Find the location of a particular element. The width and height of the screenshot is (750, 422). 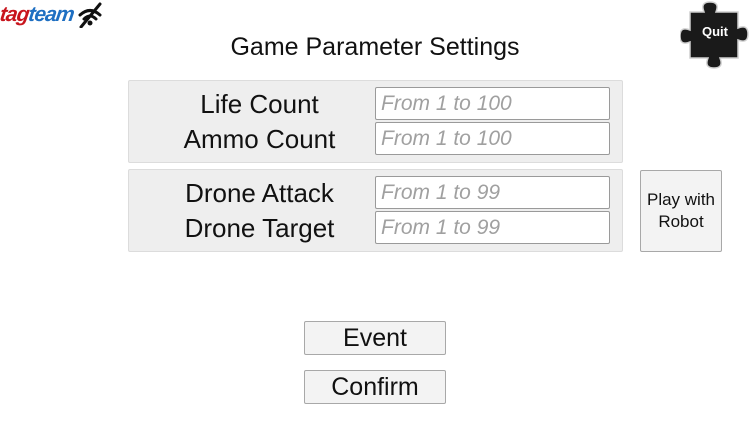

logo-text: tagteam is located at coordinates (38, 14).